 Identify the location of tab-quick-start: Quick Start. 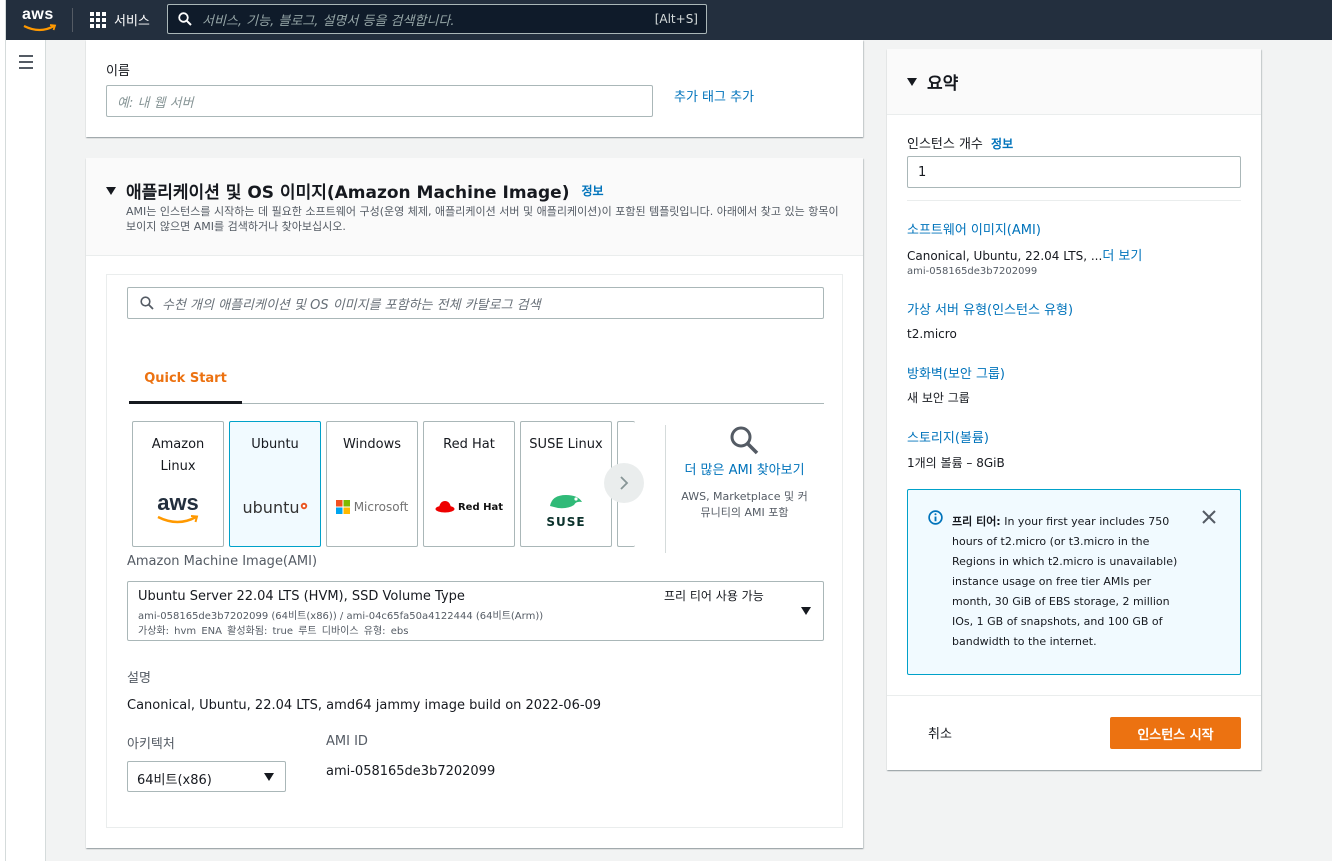
(185, 383).